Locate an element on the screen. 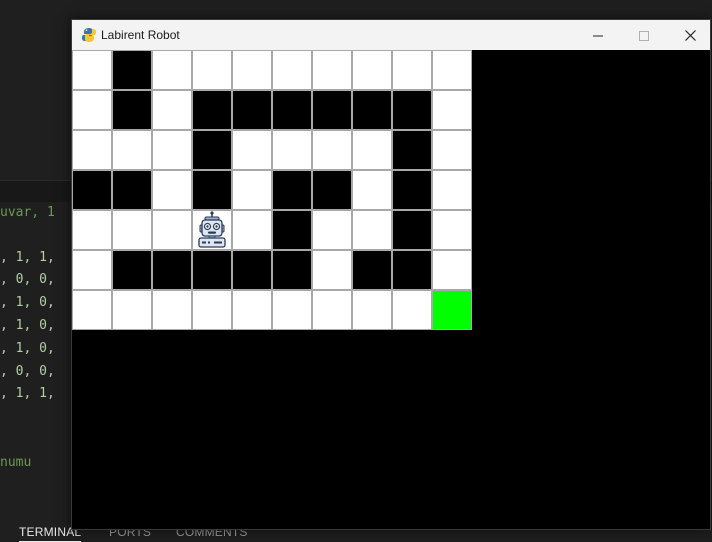 This screenshot has width=712, height=542. maximize-button is located at coordinates (644, 35).